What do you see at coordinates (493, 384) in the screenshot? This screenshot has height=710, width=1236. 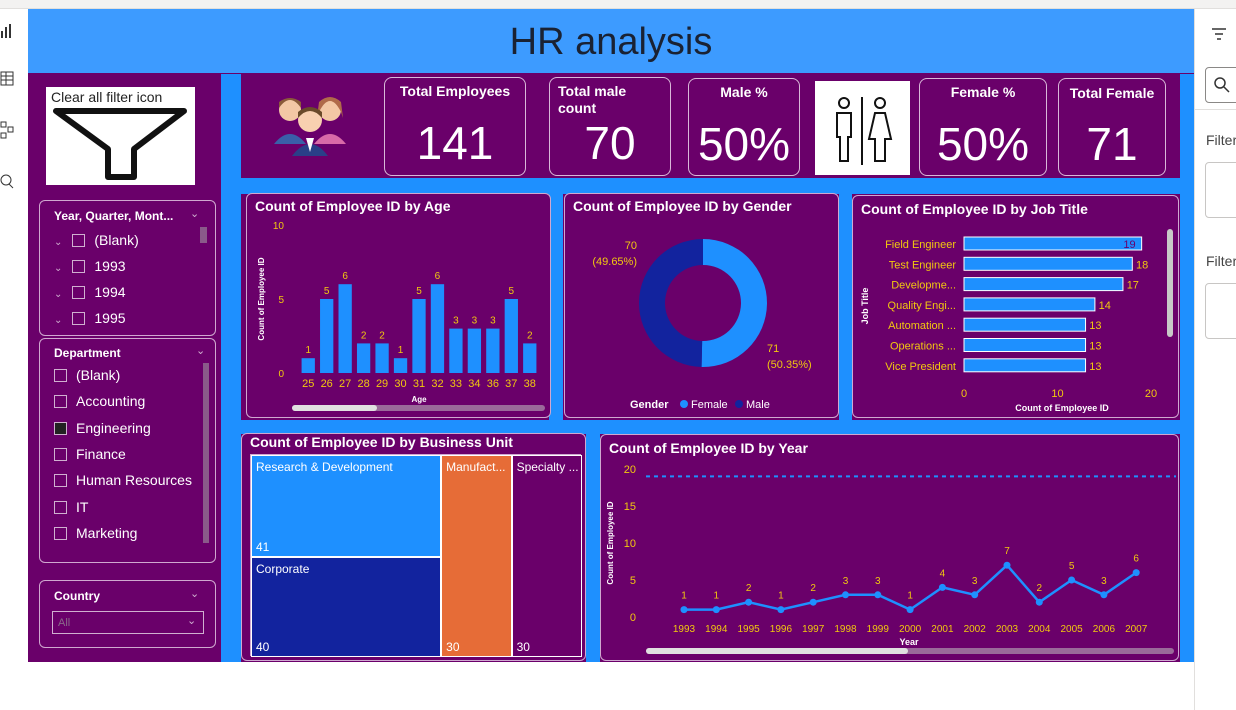 I see `x-tick-label: 36` at bounding box center [493, 384].